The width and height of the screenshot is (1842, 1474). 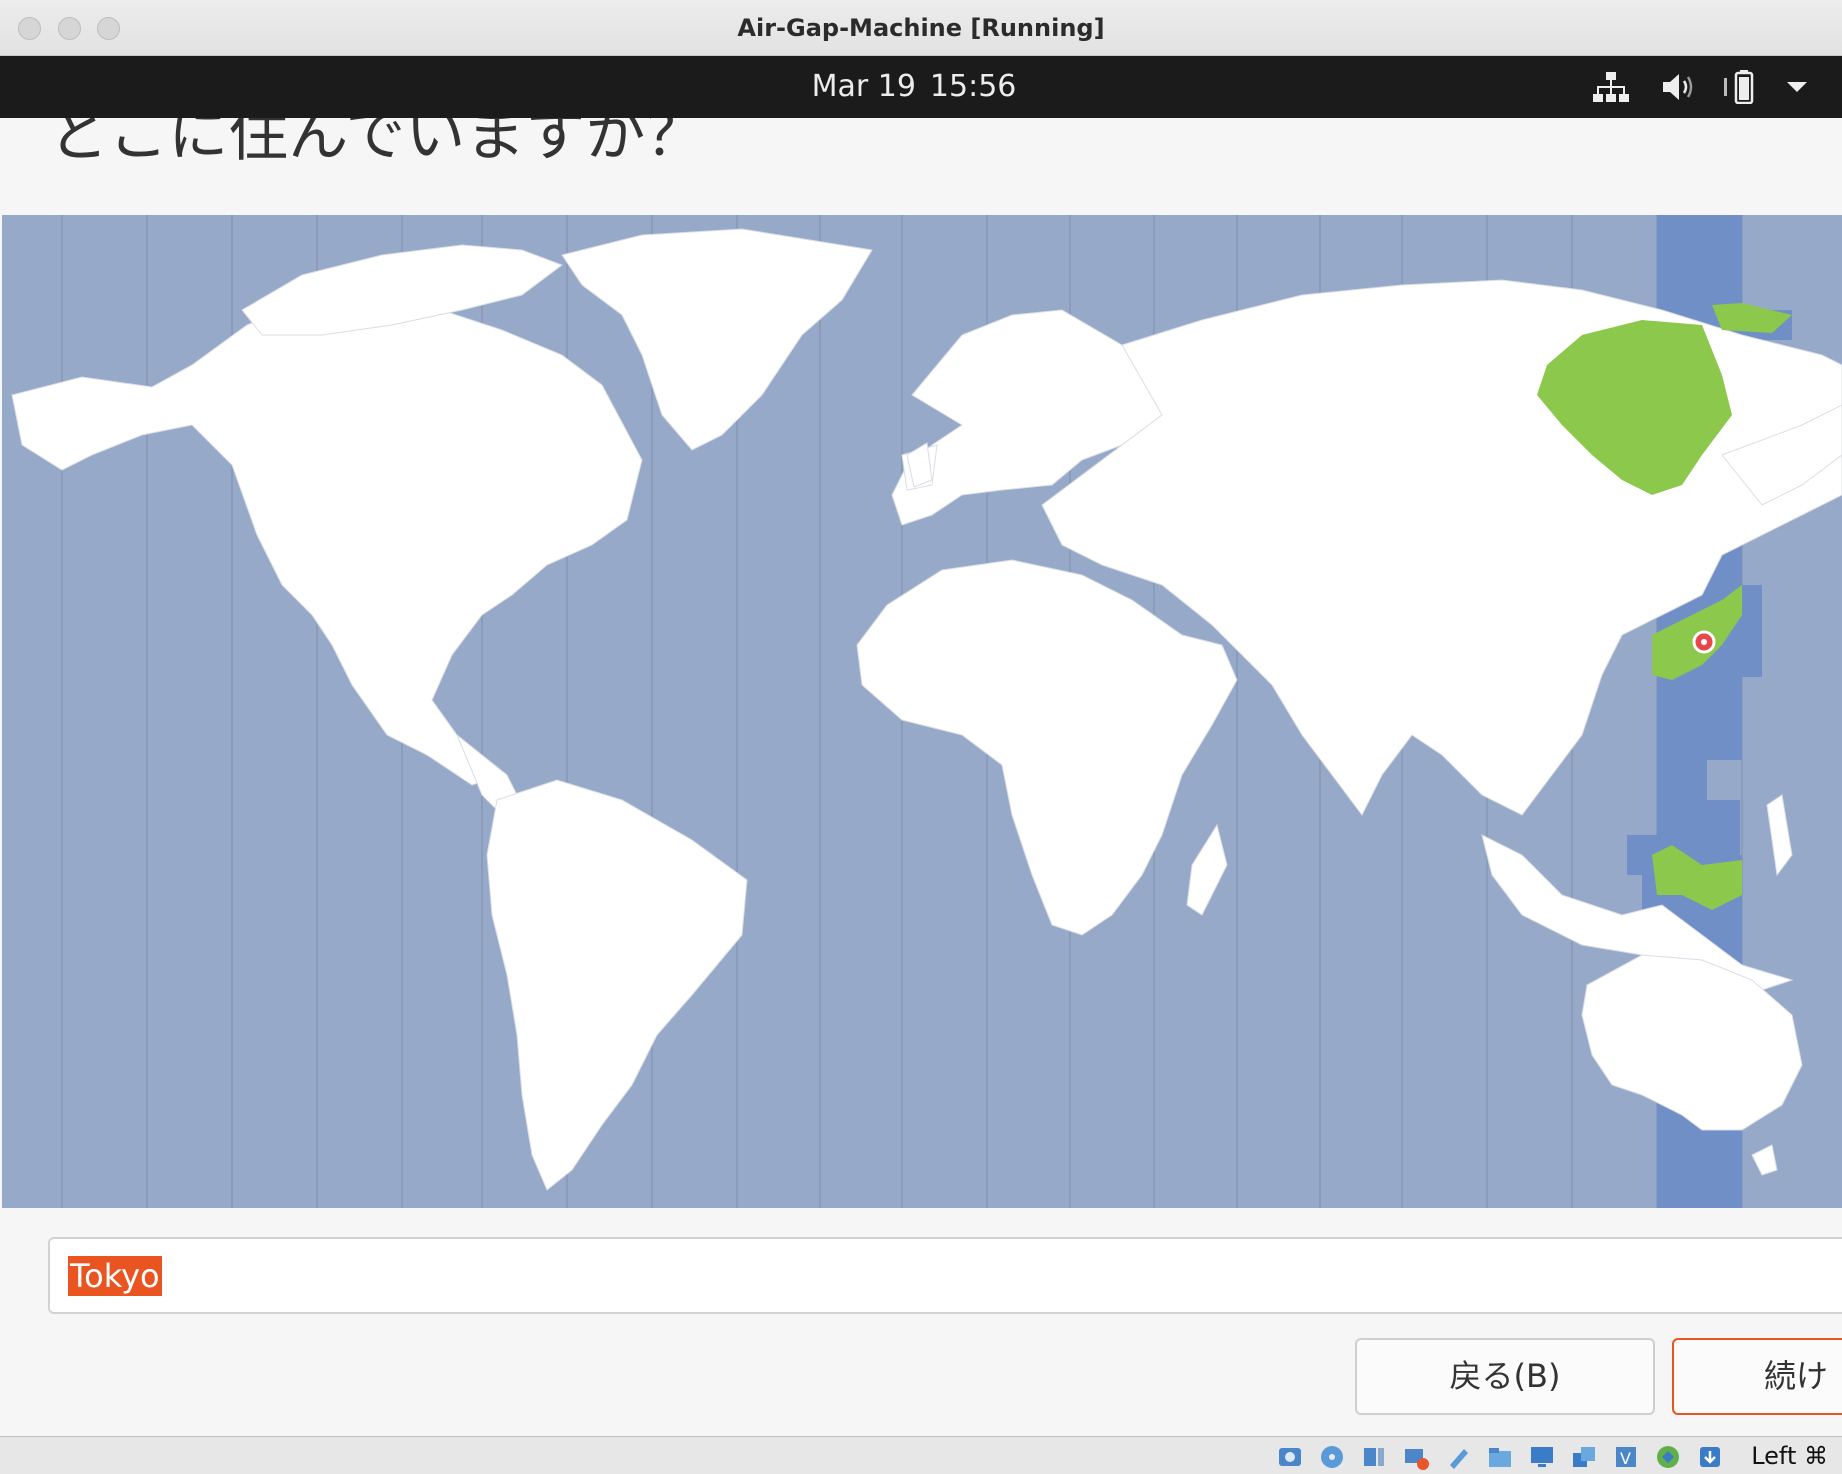 What do you see at coordinates (1374, 1457) in the screenshot?
I see `audio-icon` at bounding box center [1374, 1457].